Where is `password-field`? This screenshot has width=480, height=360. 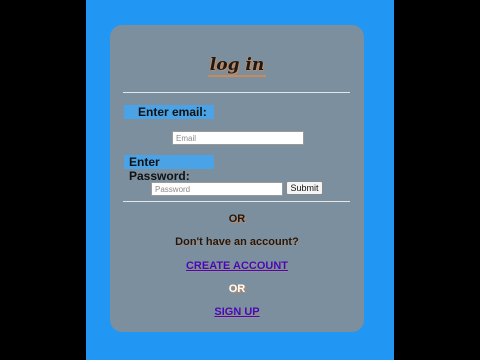
password-field is located at coordinates (217, 189).